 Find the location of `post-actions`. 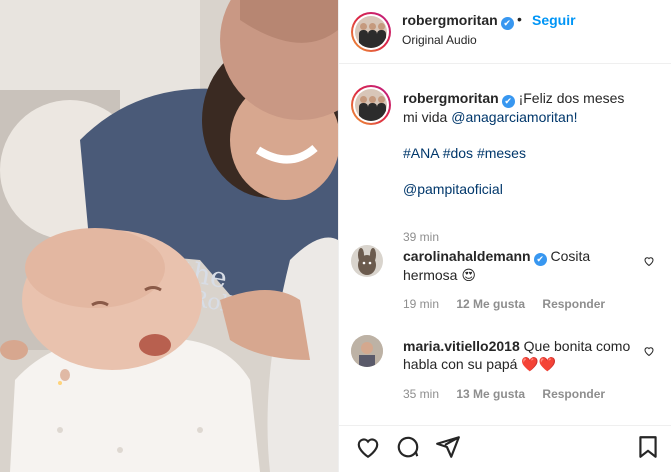

post-actions is located at coordinates (505, 448).